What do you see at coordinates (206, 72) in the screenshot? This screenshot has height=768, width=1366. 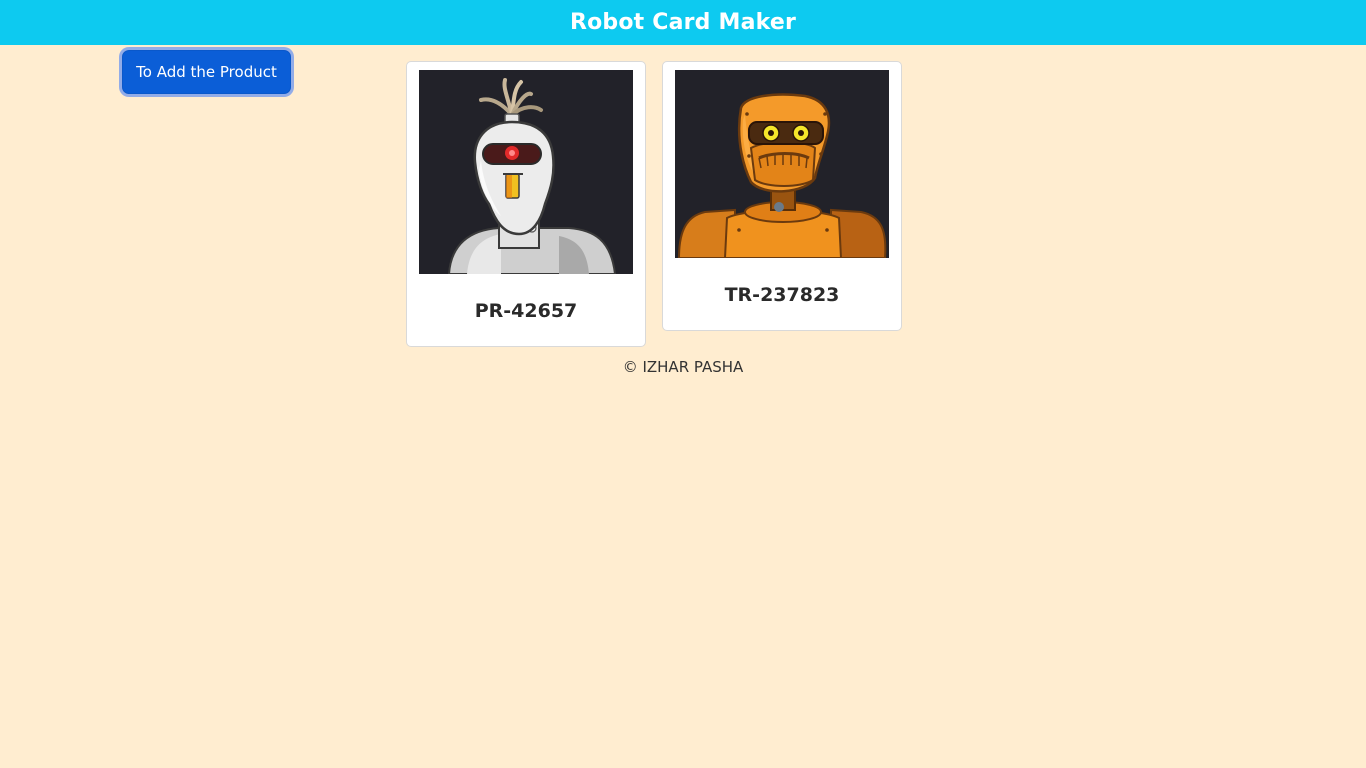 I see `add-product-button: To Add the Product` at bounding box center [206, 72].